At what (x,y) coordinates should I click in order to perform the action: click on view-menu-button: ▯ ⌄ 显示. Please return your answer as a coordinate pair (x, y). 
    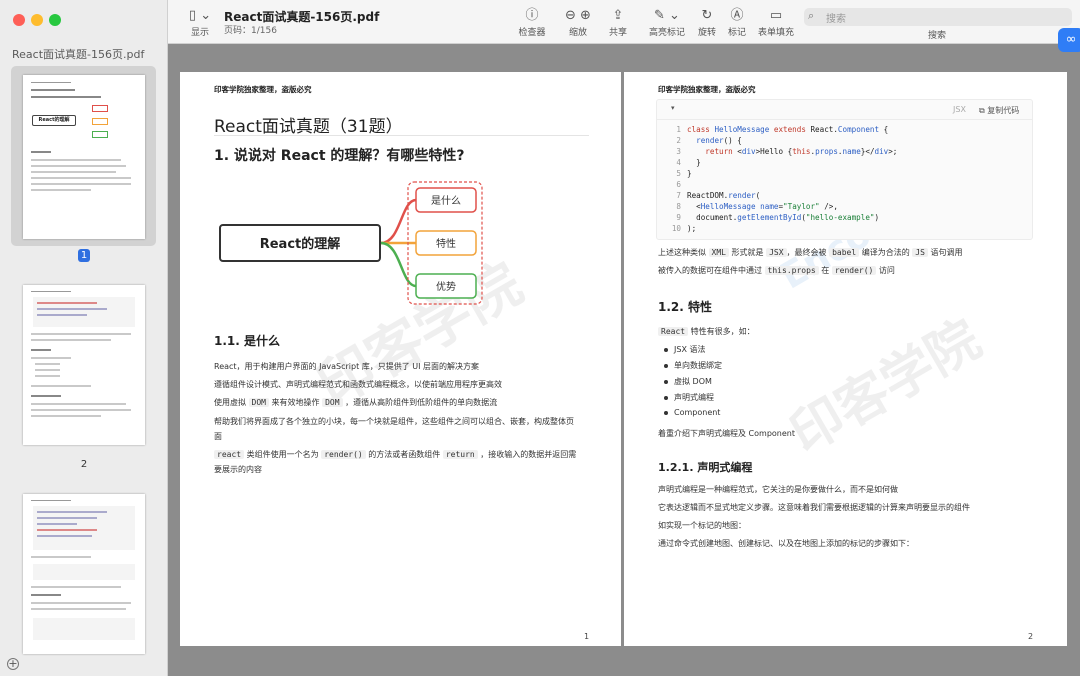
    Looking at the image, I should click on (200, 22).